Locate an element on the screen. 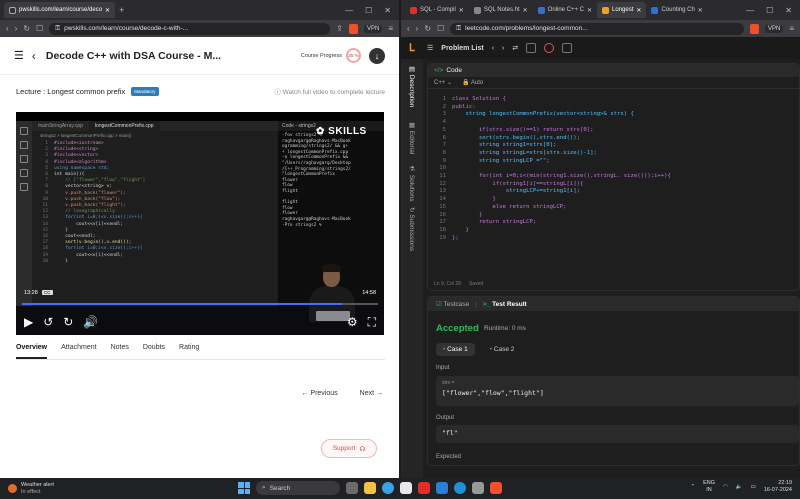 This screenshot has width=800, height=499. play-icon: ▶ is located at coordinates (28, 322).